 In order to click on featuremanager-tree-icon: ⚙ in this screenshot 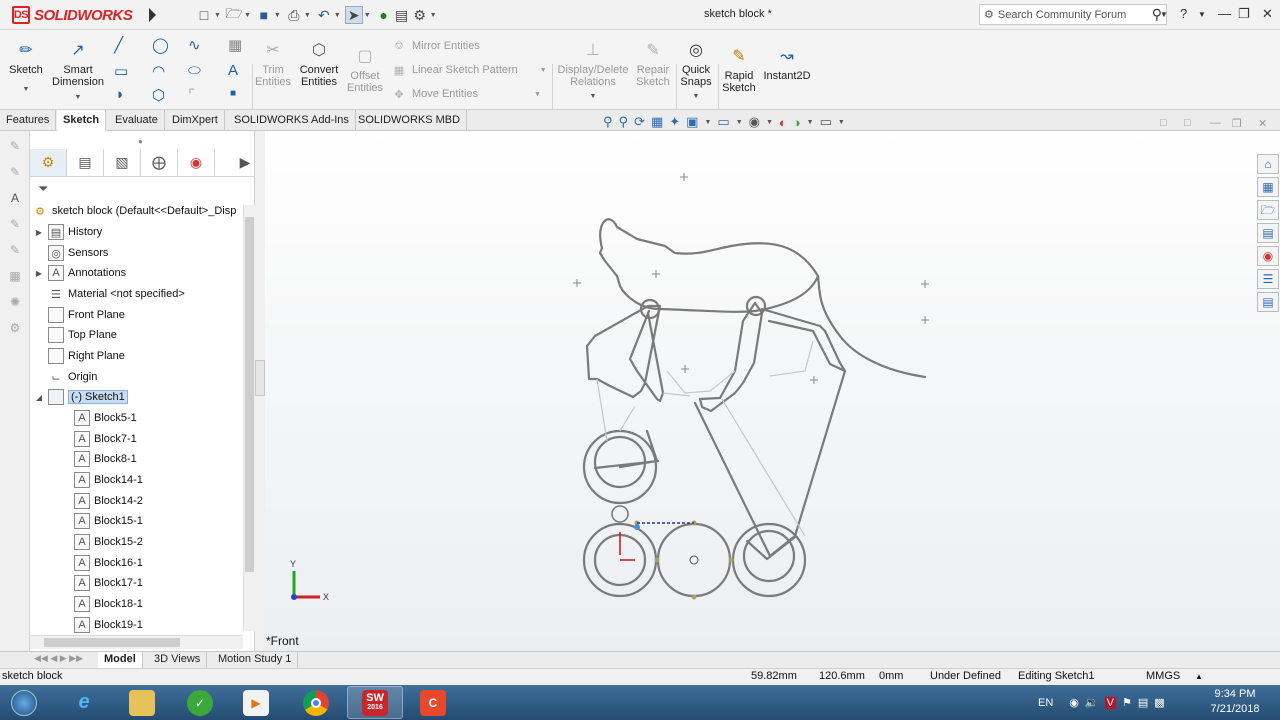, I will do `click(48, 162)`.